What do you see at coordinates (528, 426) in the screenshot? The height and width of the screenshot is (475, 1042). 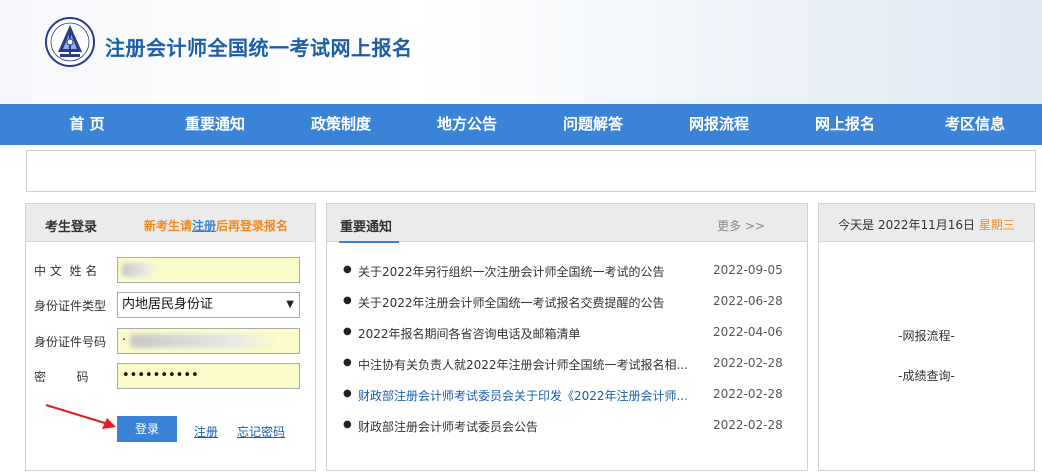 I see `notice-link: 财政部注册会计师考试委员会公告` at bounding box center [528, 426].